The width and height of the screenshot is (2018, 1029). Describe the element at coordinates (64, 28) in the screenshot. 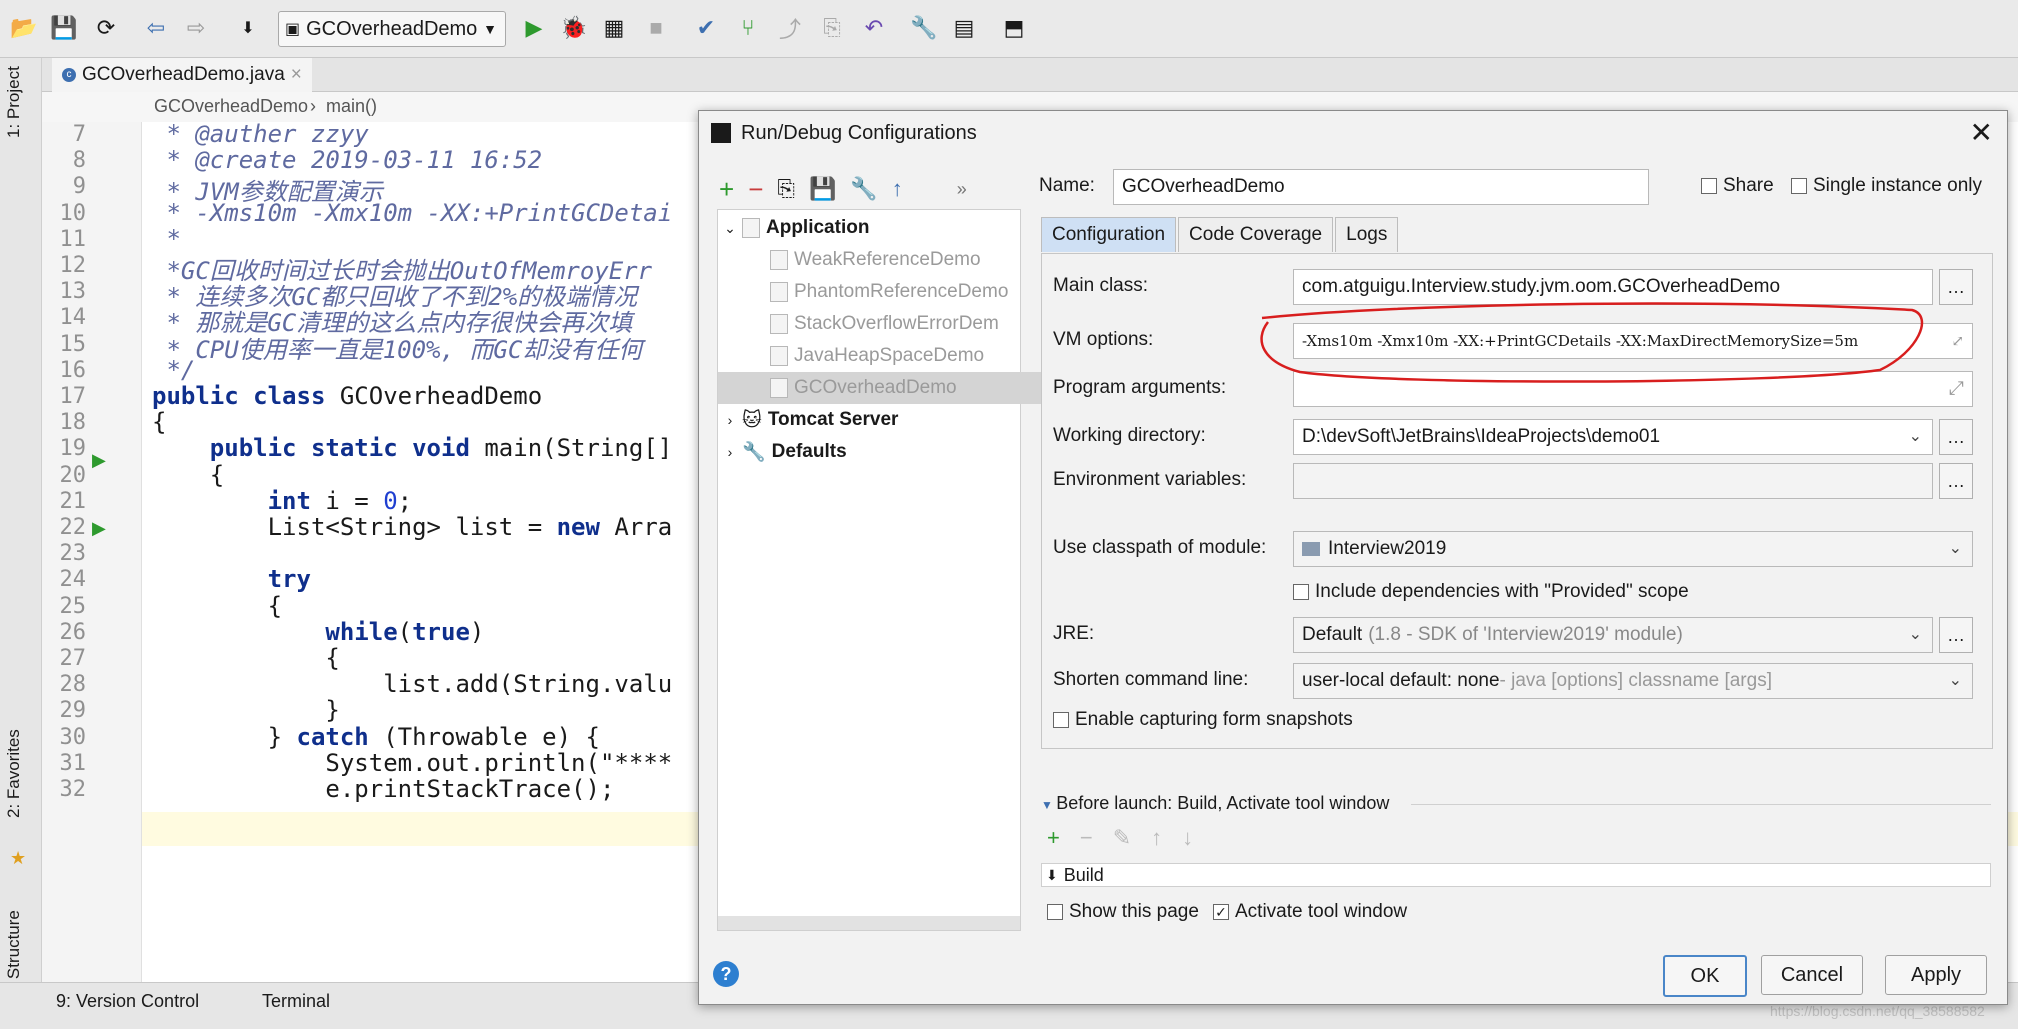

I see `save-icon: 💾` at that location.